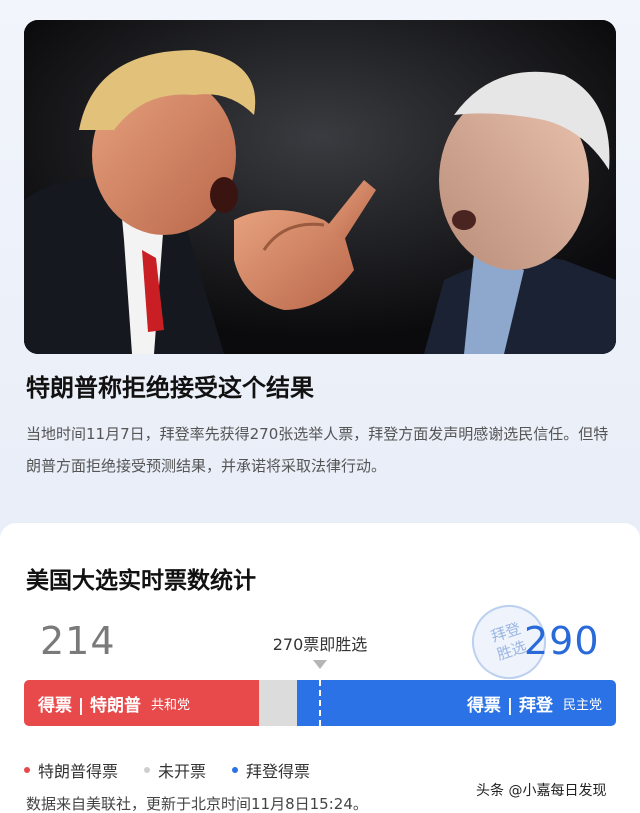 This screenshot has height=813, width=640. I want to click on biden-vote-bar: 得票 | 拜登 民主党, so click(456, 703).